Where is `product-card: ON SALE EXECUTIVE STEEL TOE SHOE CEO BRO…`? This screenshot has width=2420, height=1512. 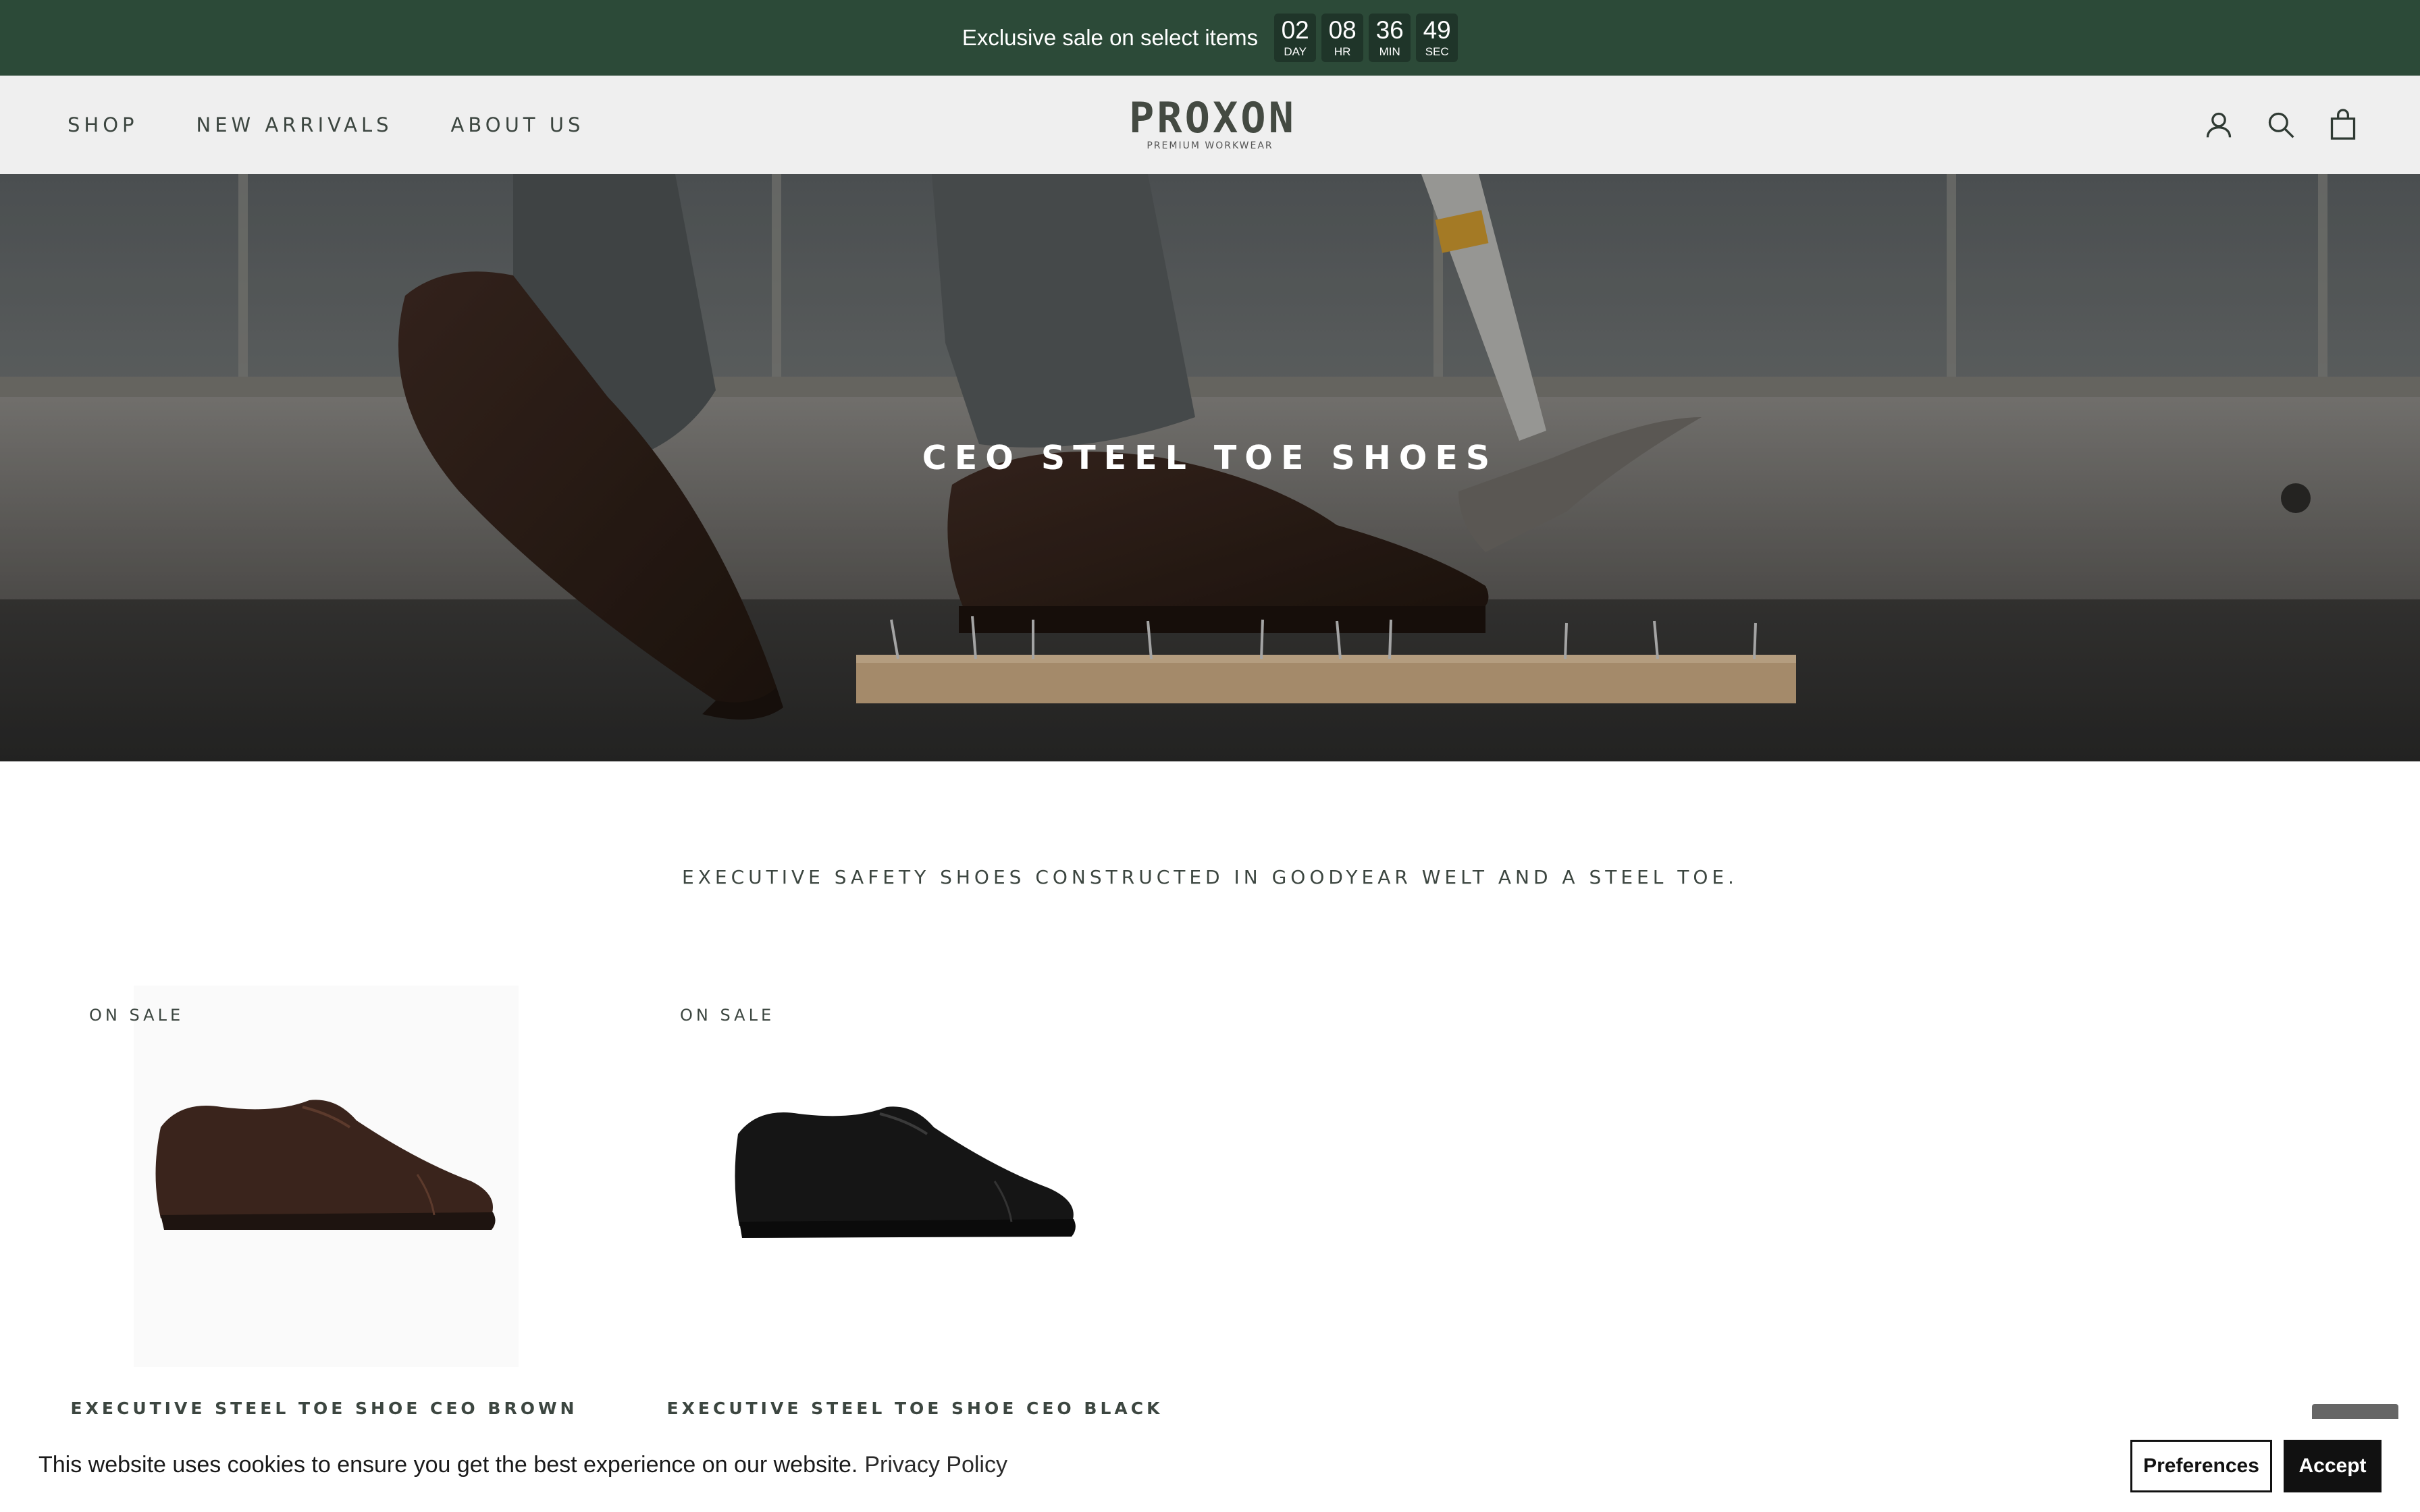
product-card: ON SALE EXECUTIVE STEEL TOE SHOE CEO BRO… is located at coordinates (324, 1208).